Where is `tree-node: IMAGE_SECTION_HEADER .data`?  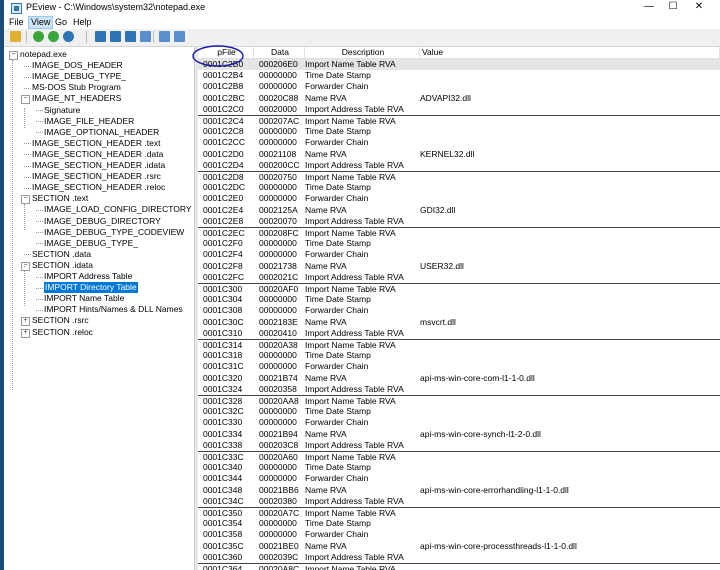
tree-node: IMAGE_SECTION_HEADER .data is located at coordinates (97, 154).